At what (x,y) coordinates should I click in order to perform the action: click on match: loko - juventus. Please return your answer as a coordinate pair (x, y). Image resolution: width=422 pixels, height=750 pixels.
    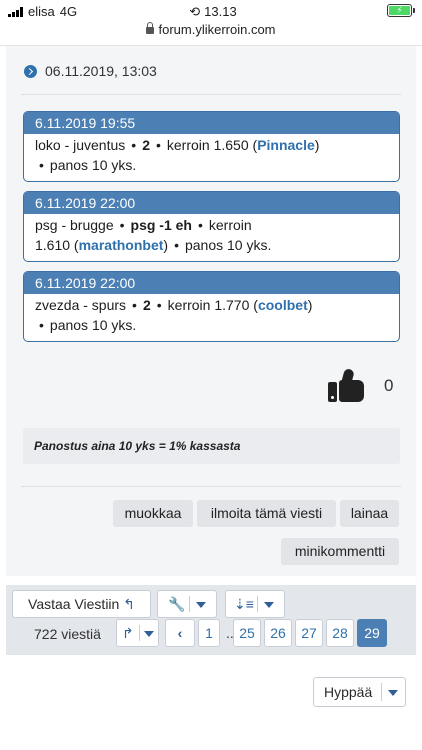
    Looking at the image, I should click on (80, 145).